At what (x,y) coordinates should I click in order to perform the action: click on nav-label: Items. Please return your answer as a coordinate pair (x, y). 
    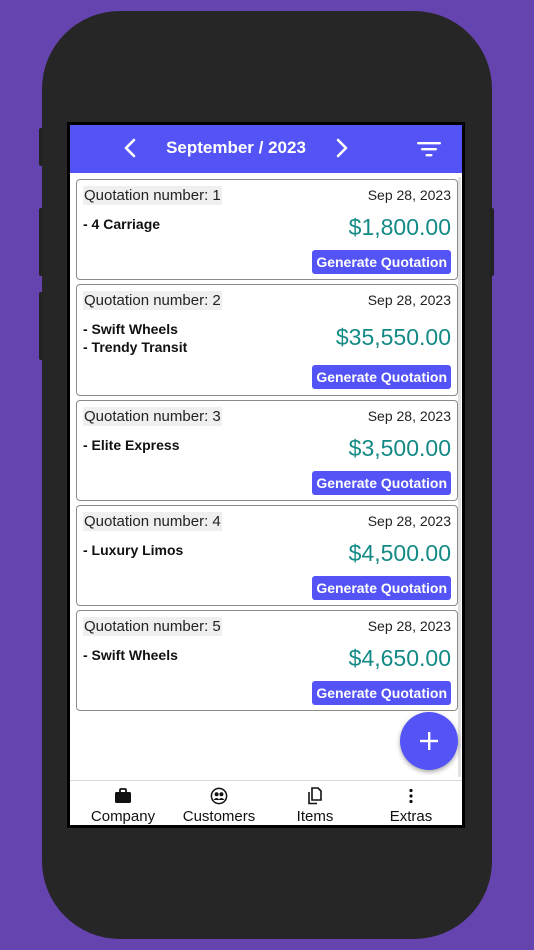
    Looking at the image, I should click on (315, 816).